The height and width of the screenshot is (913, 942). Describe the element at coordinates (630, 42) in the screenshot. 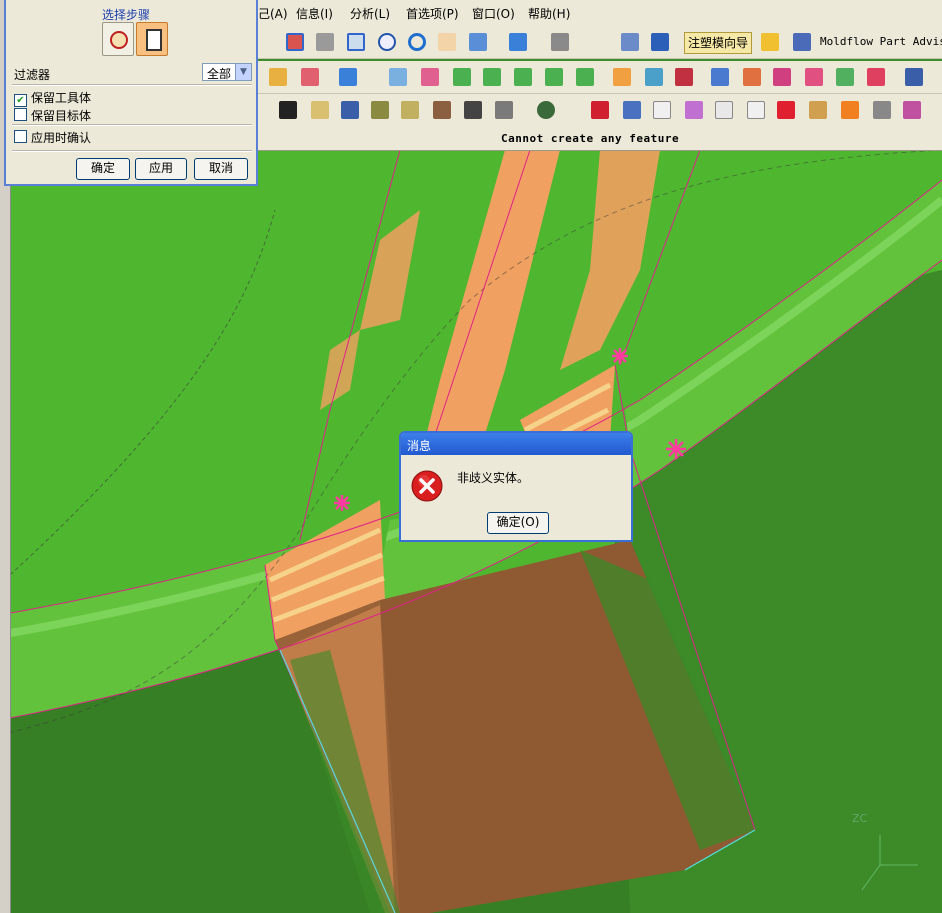

I see `measure-icon` at that location.